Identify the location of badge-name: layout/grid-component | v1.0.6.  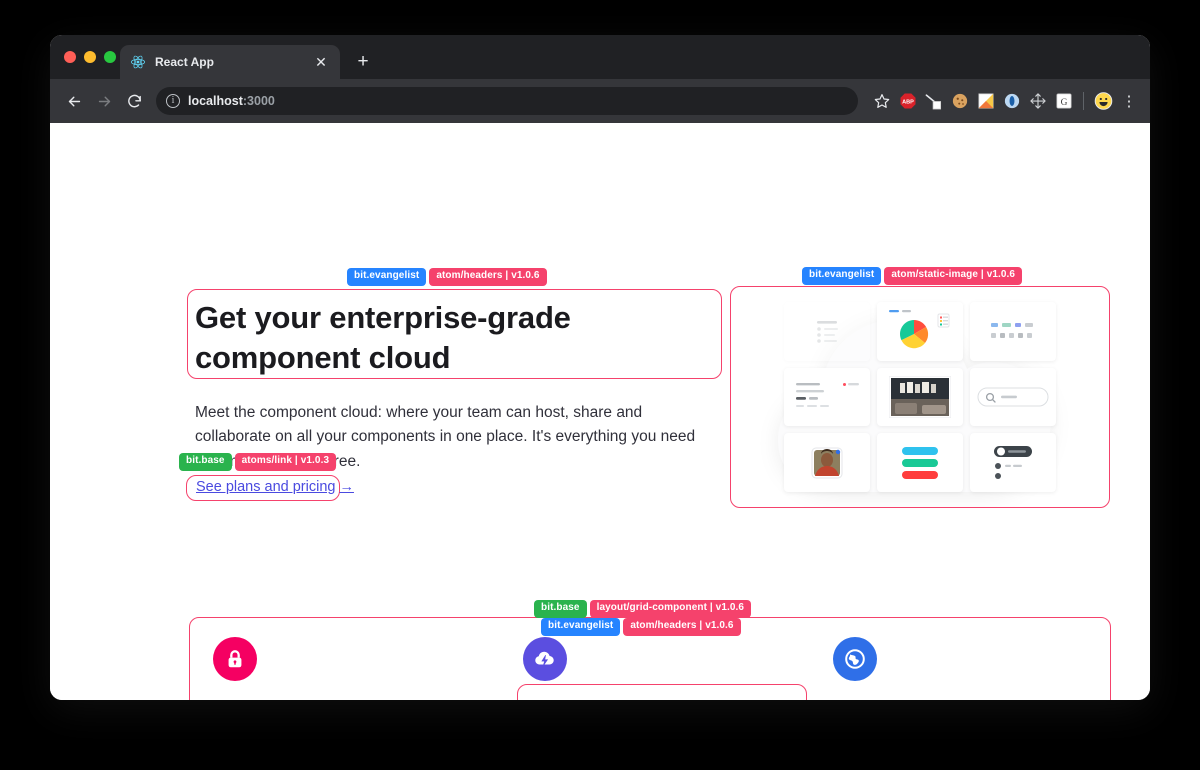
(670, 609).